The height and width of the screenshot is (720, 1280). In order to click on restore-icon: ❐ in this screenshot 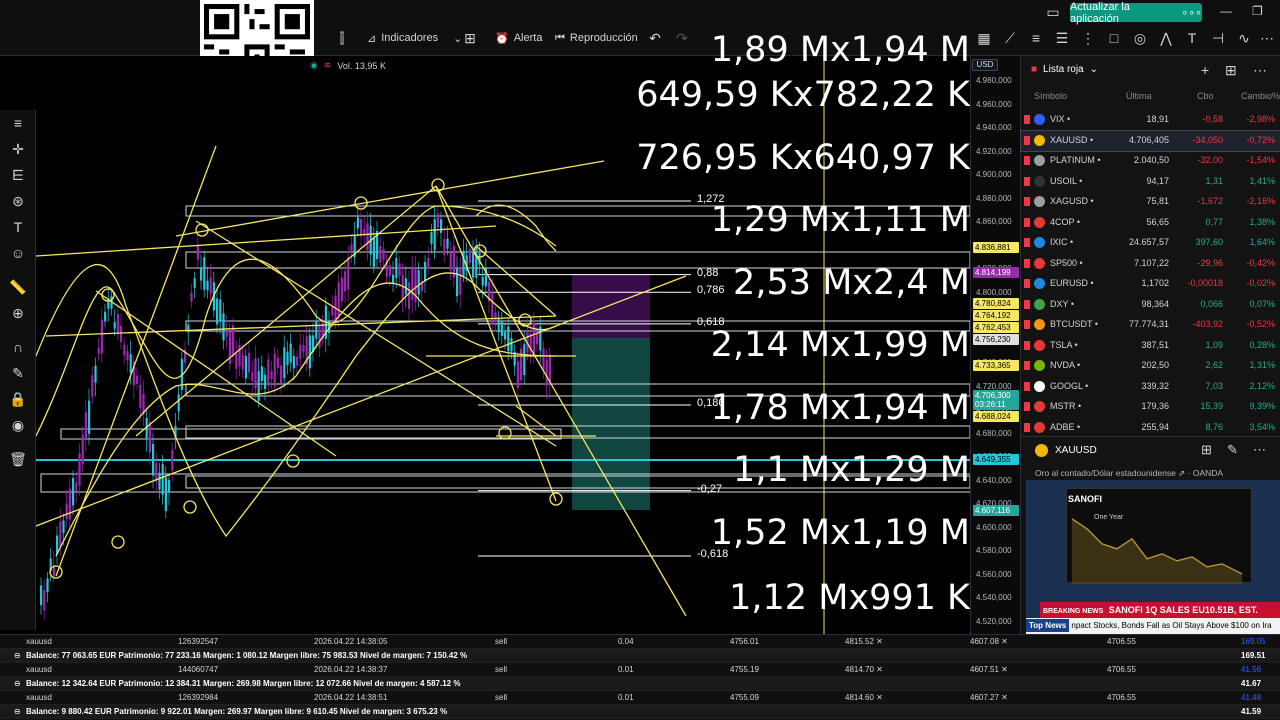, I will do `click(1257, 11)`.